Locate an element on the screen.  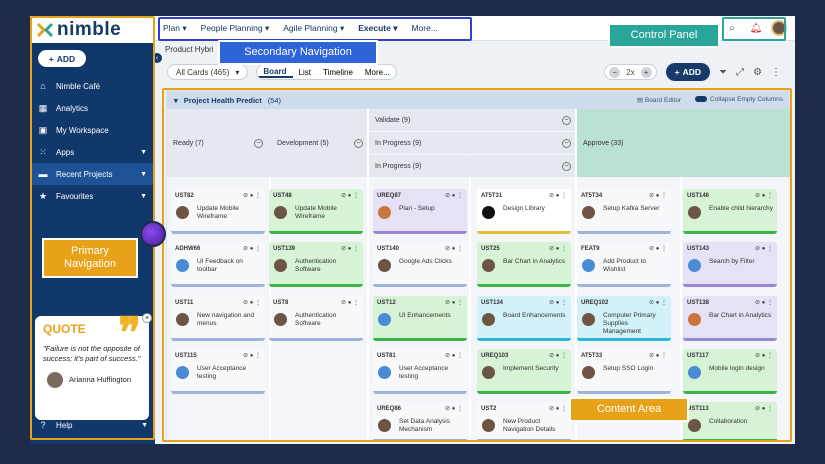
kanban-card: UREQ86 ⊘ ● ⋮ Set Data Analysis Mechanism is located at coordinates (420, 422).